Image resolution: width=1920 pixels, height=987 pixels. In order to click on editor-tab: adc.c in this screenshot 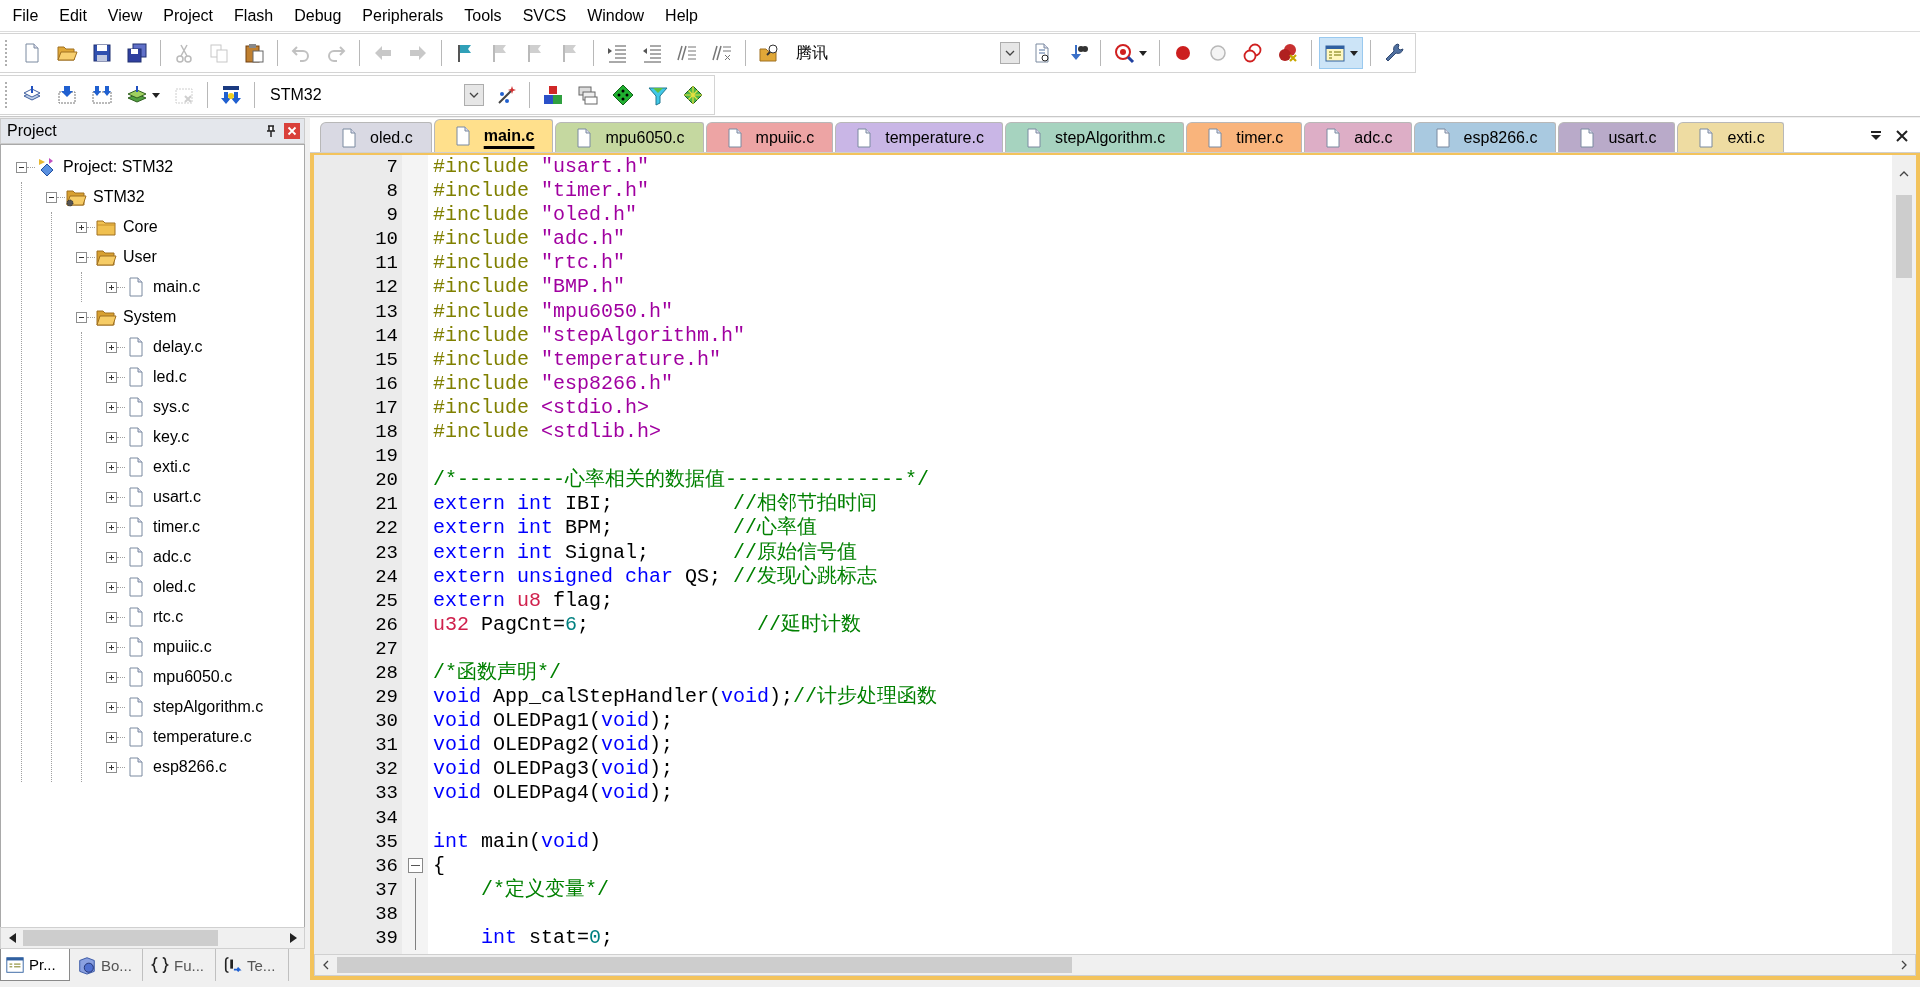, I will do `click(1358, 137)`.